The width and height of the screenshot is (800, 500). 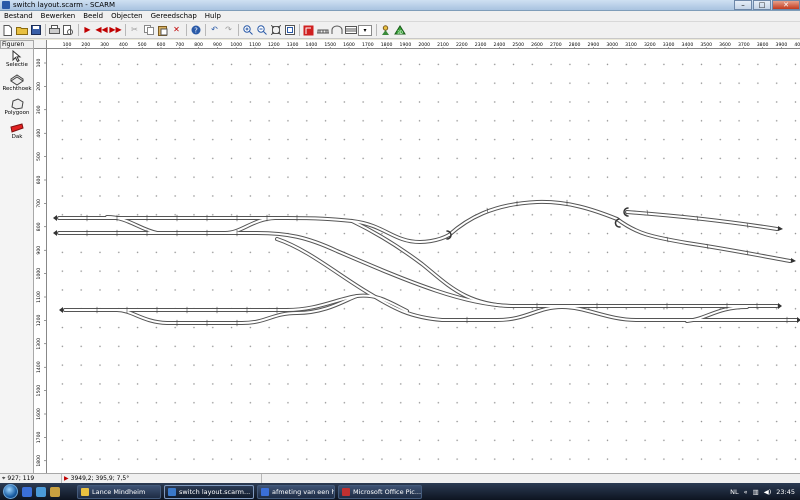 What do you see at coordinates (18, 16) in the screenshot?
I see `menu-bestand: Bestand` at bounding box center [18, 16].